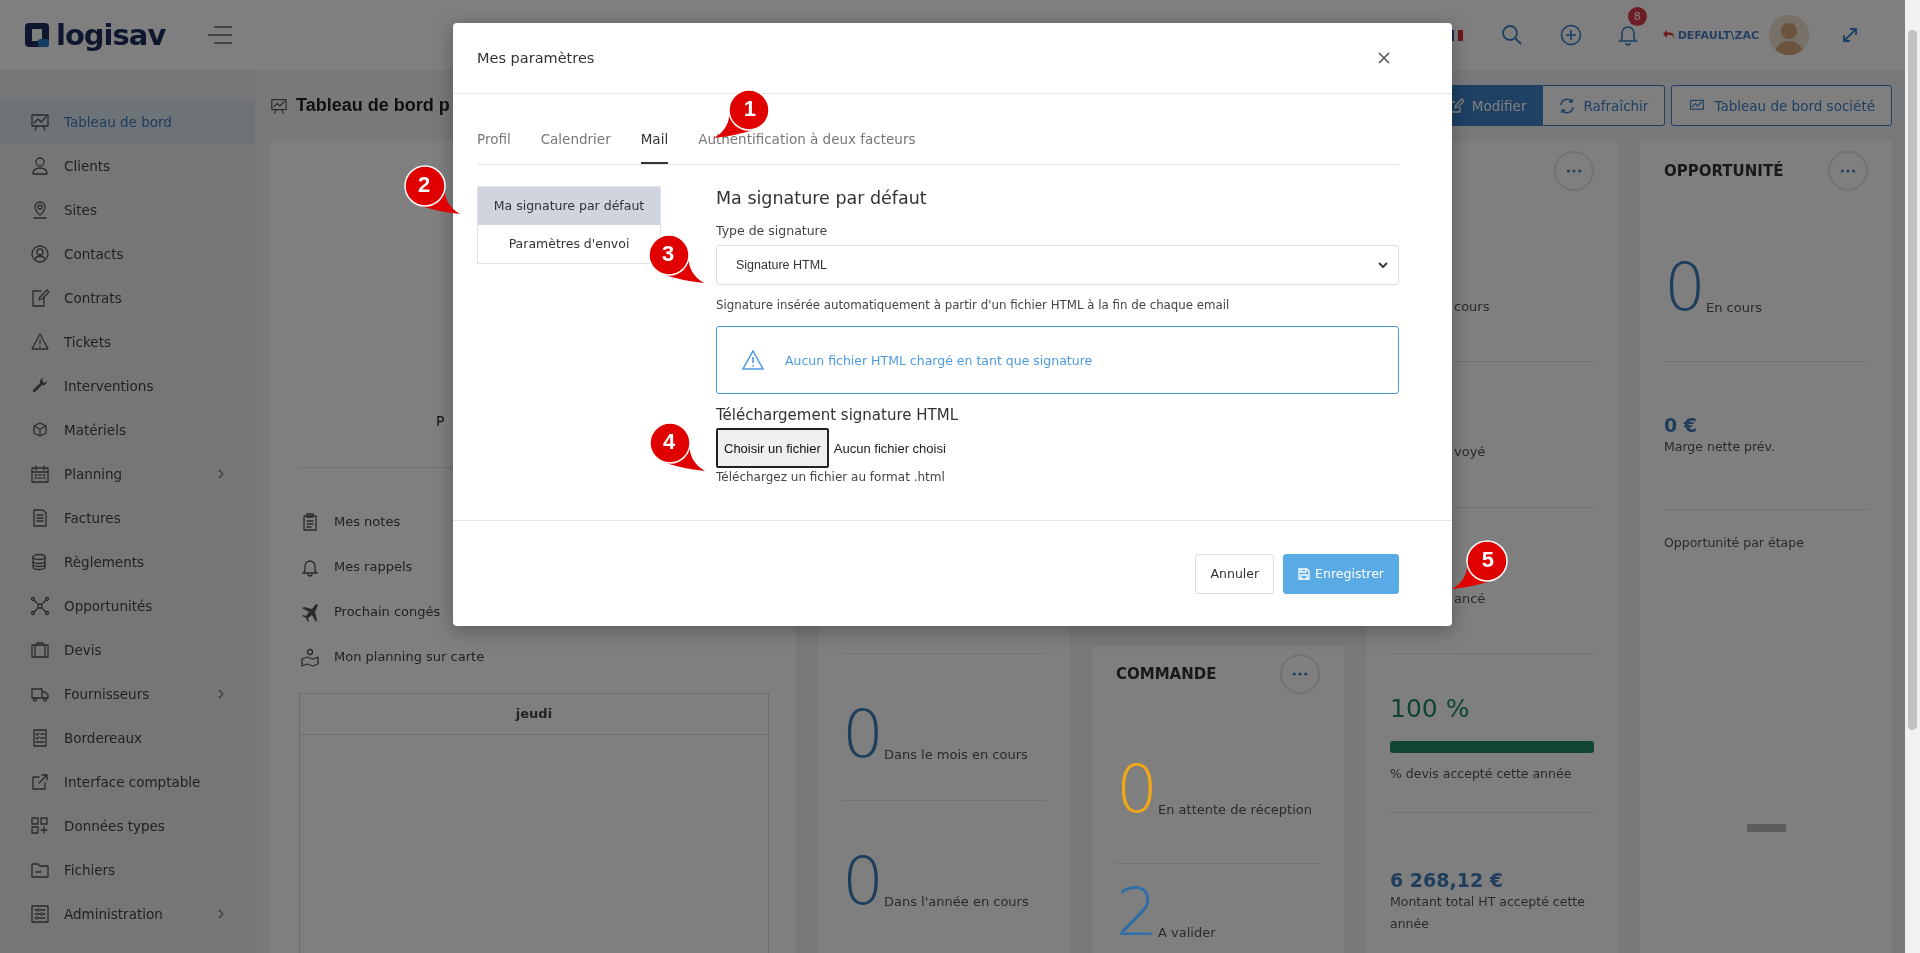 The width and height of the screenshot is (1920, 953). What do you see at coordinates (111, 35) in the screenshot?
I see `logo-text: logisav` at bounding box center [111, 35].